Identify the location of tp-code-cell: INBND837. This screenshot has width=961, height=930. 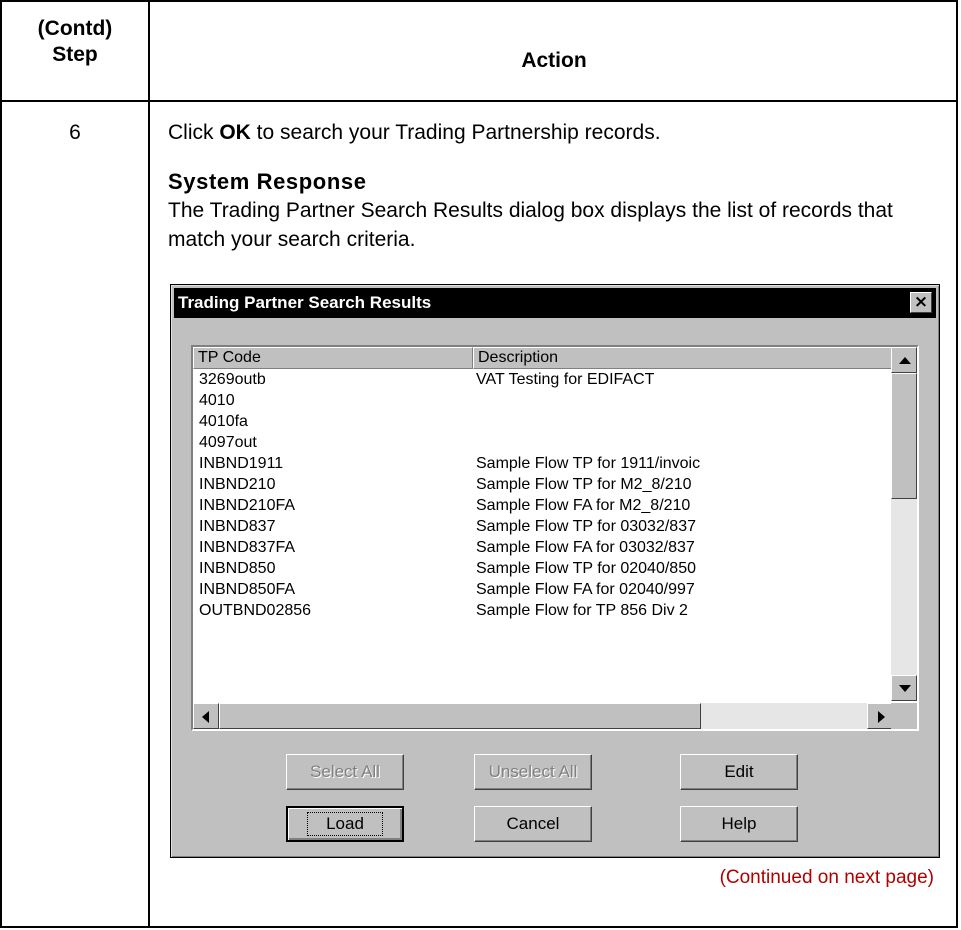
(237, 526).